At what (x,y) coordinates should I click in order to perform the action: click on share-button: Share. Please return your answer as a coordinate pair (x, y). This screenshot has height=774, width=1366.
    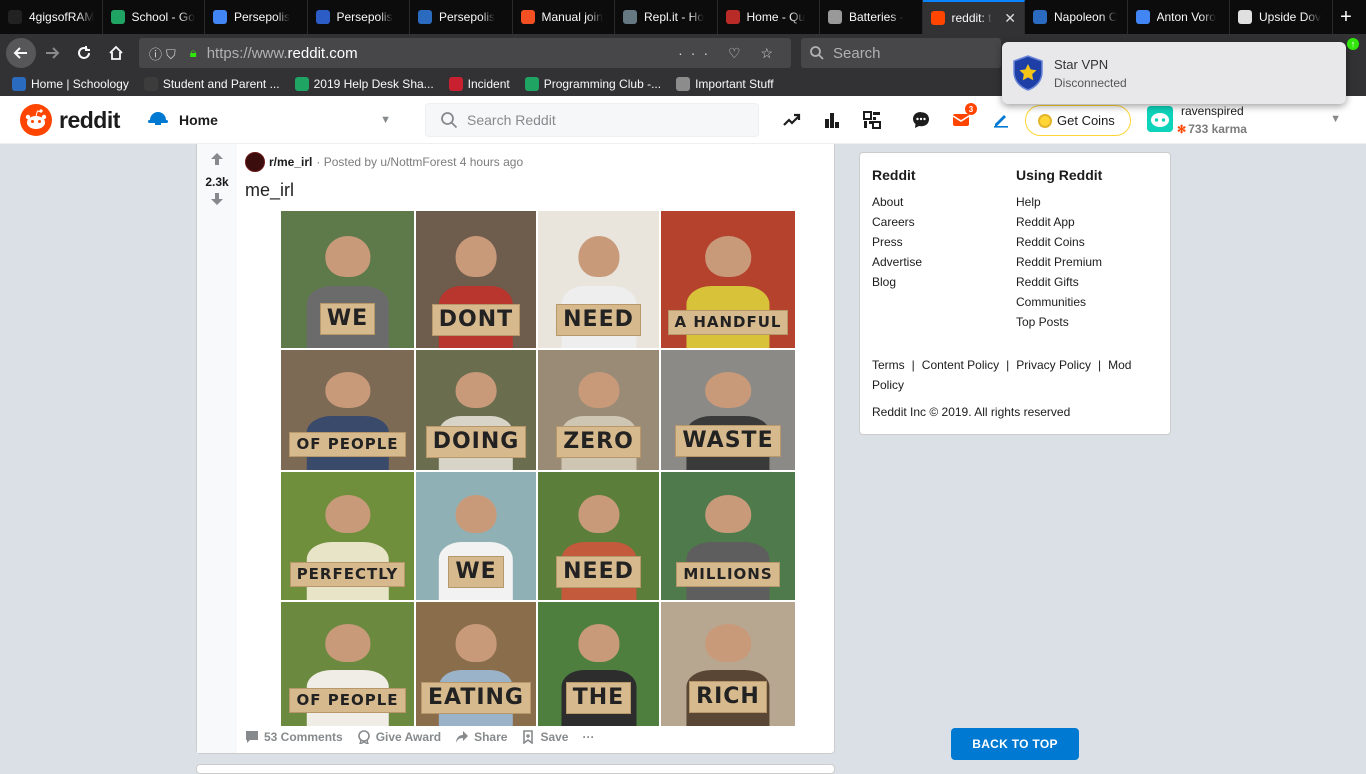
    Looking at the image, I should click on (481, 737).